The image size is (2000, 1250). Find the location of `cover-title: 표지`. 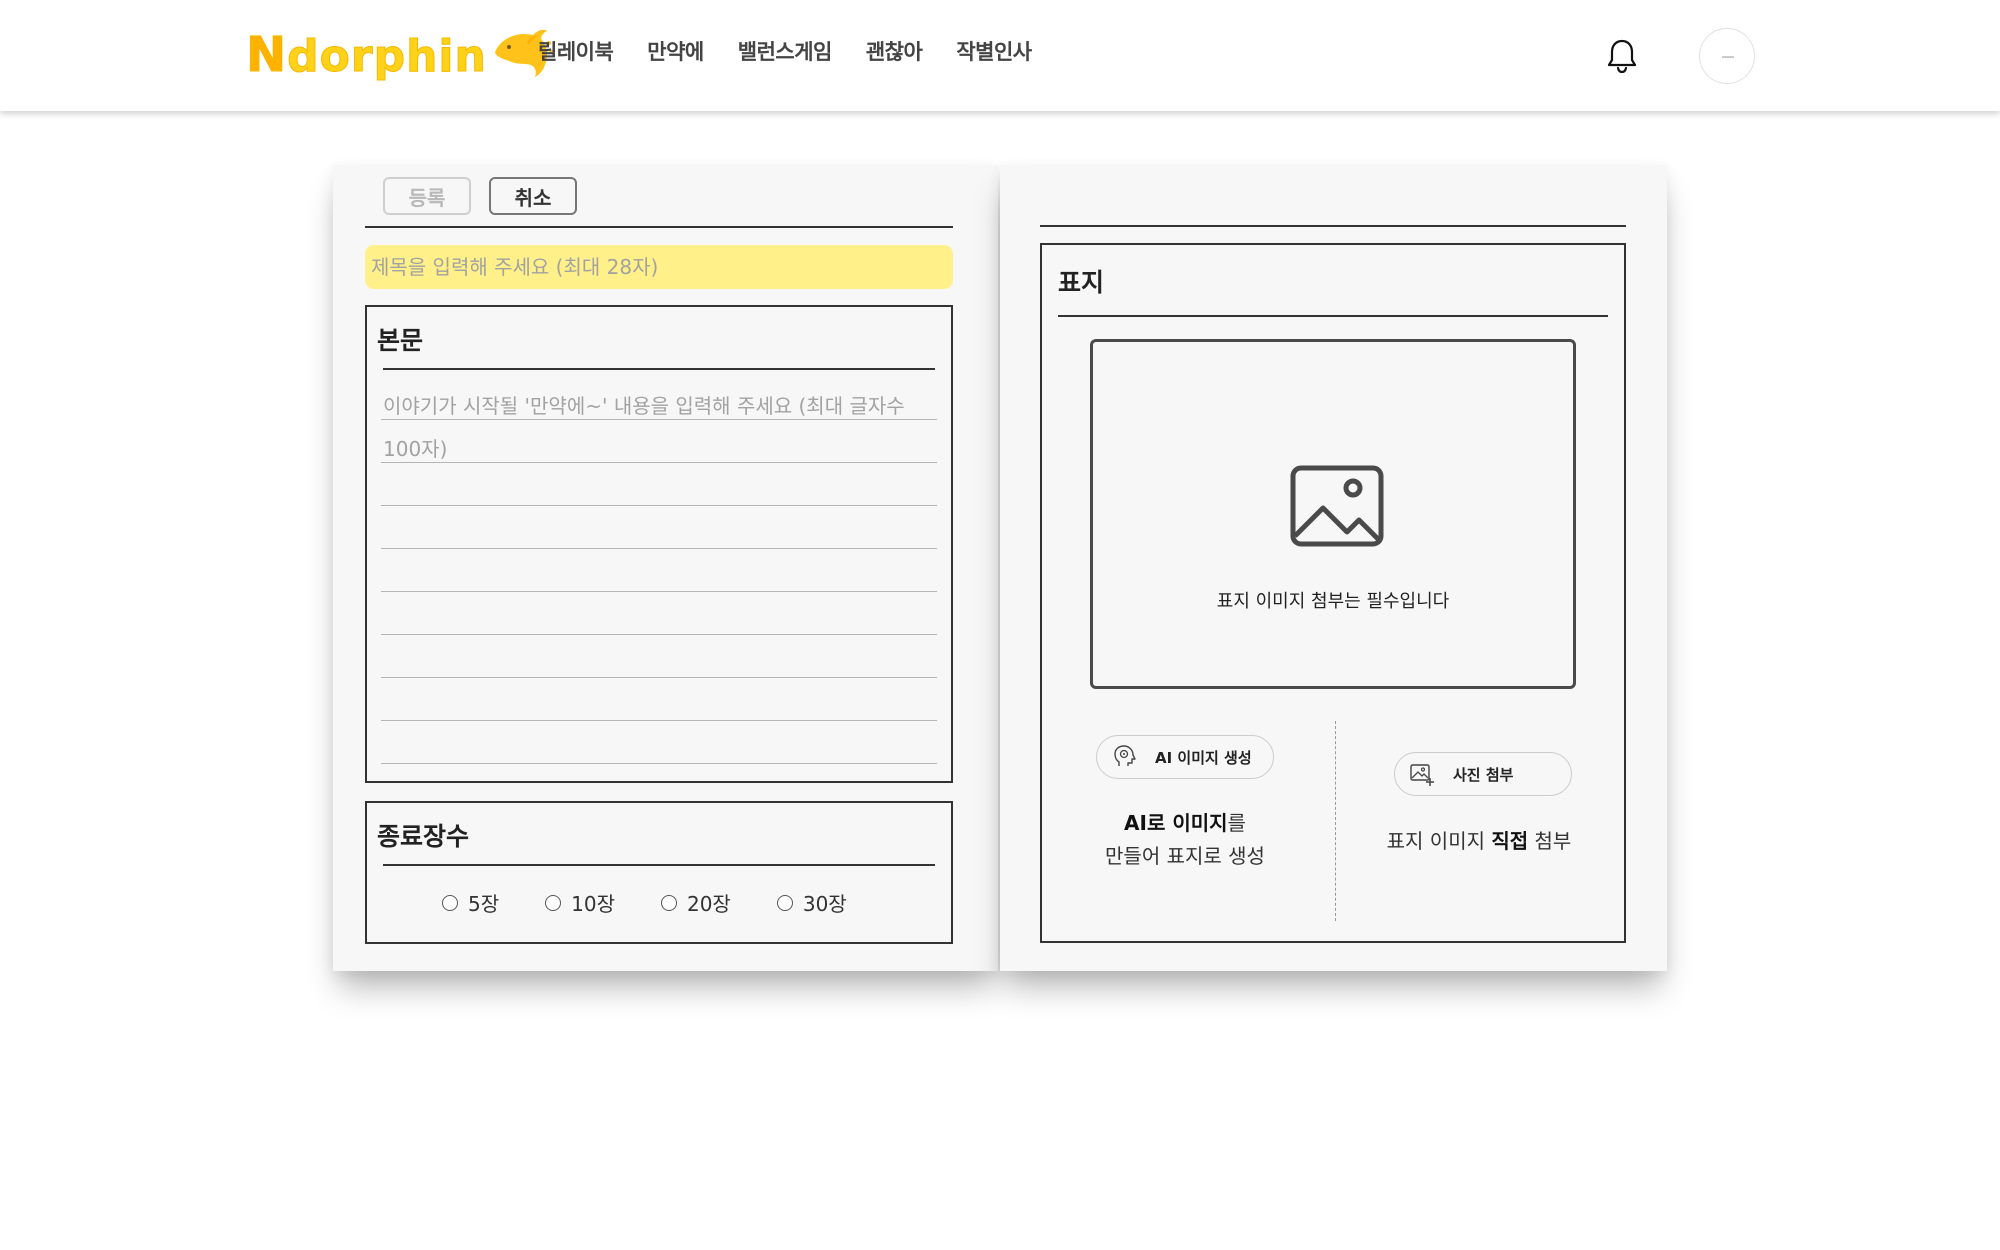

cover-title: 표지 is located at coordinates (1081, 282).